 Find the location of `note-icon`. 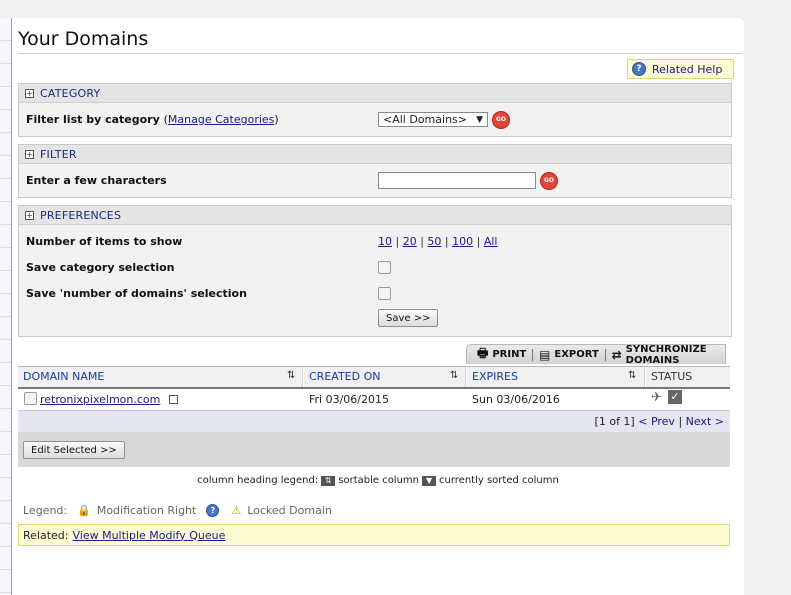

note-icon is located at coordinates (173, 399).